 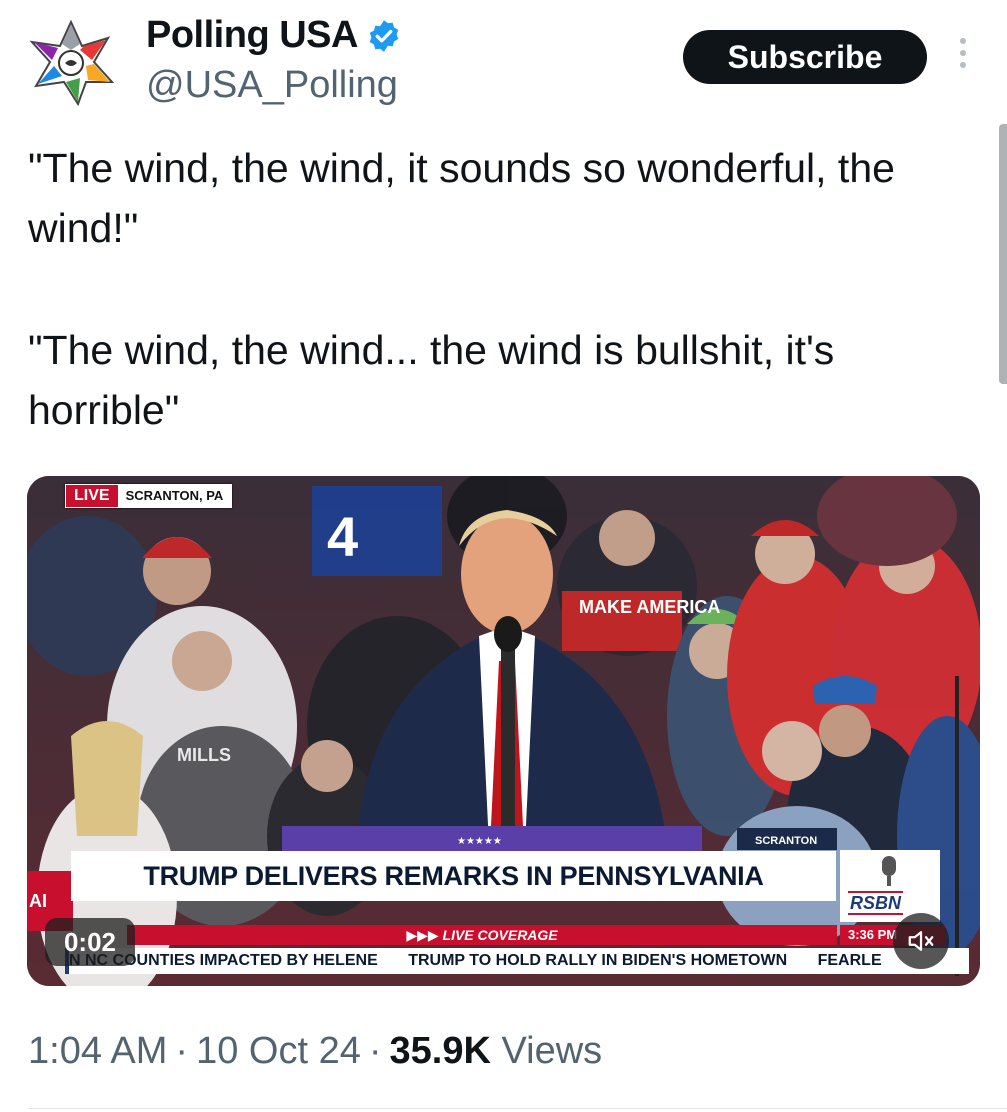 What do you see at coordinates (453, 876) in the screenshot?
I see `broadcast-headline: TRUMP DELIVERS REMARKS IN PENNSYLVANIA` at bounding box center [453, 876].